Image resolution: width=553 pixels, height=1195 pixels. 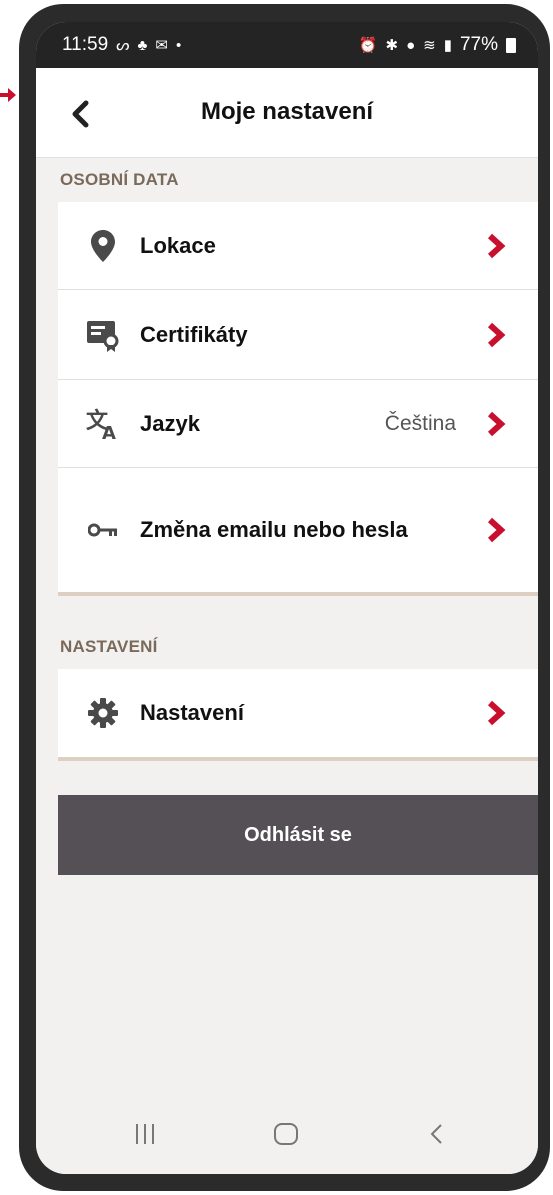 I want to click on list-item-settings: Nastavení, so click(x=298, y=713).